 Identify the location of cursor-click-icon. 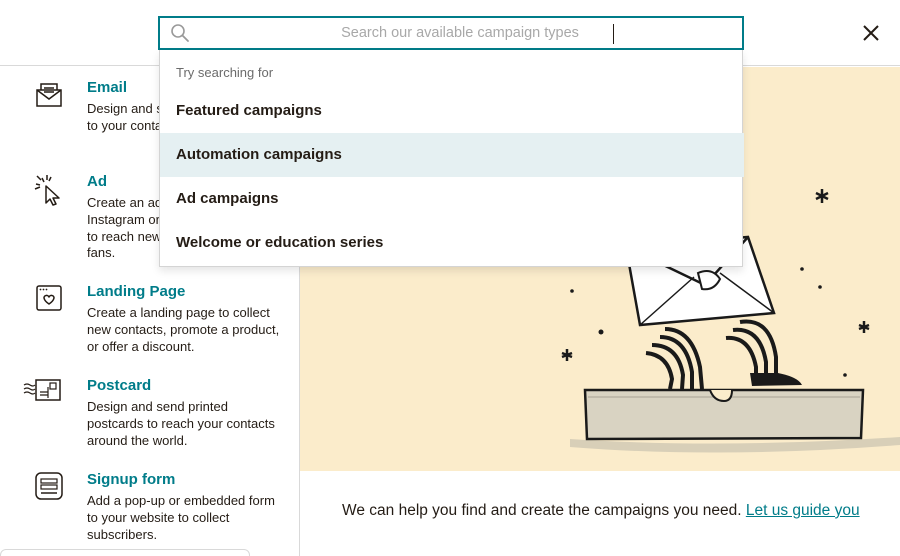
(49, 190).